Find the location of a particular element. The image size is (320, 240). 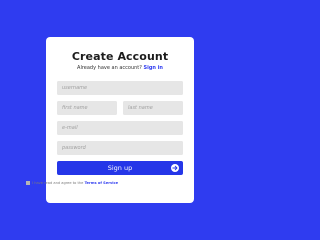

last-name-input is located at coordinates (153, 108).